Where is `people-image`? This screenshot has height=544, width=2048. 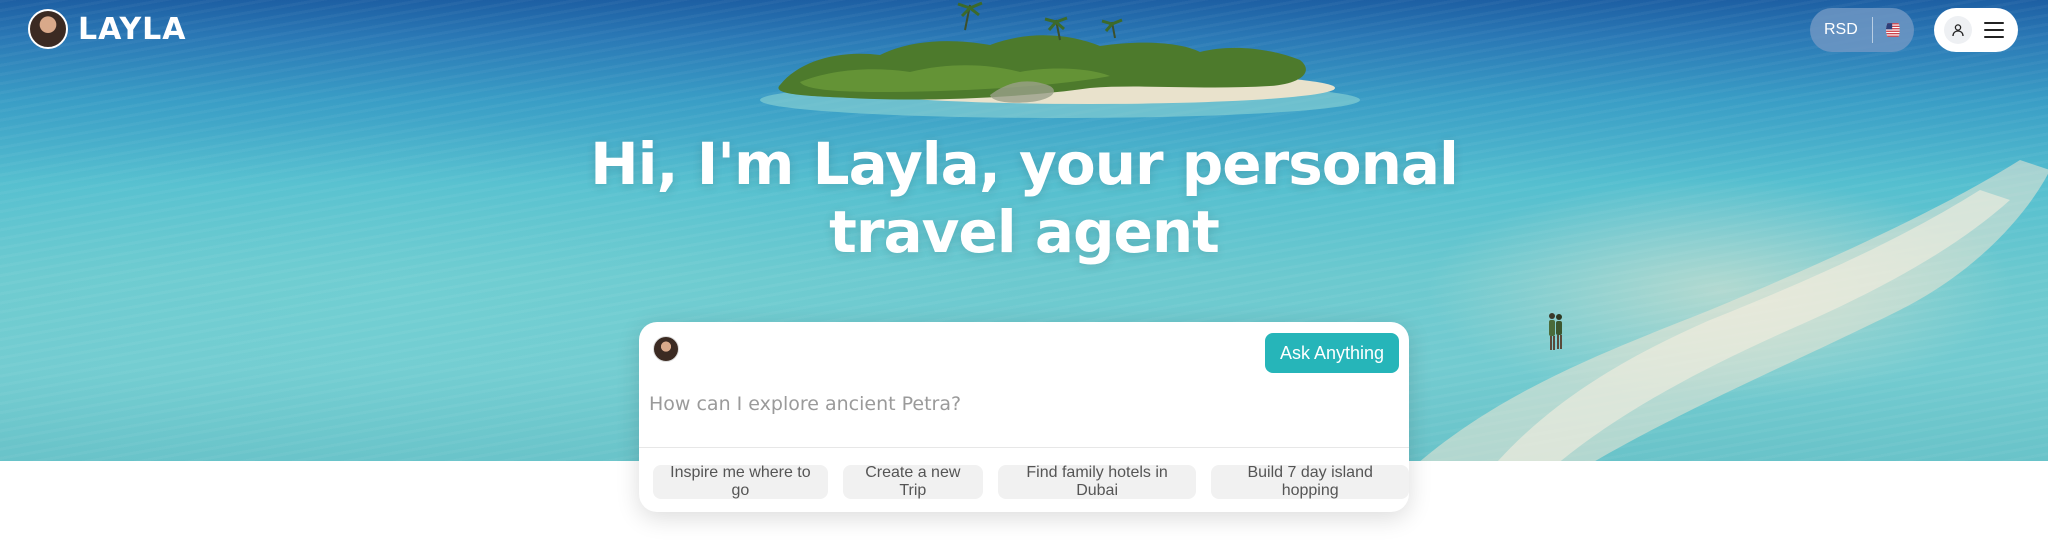
people-image is located at coordinates (1555, 331).